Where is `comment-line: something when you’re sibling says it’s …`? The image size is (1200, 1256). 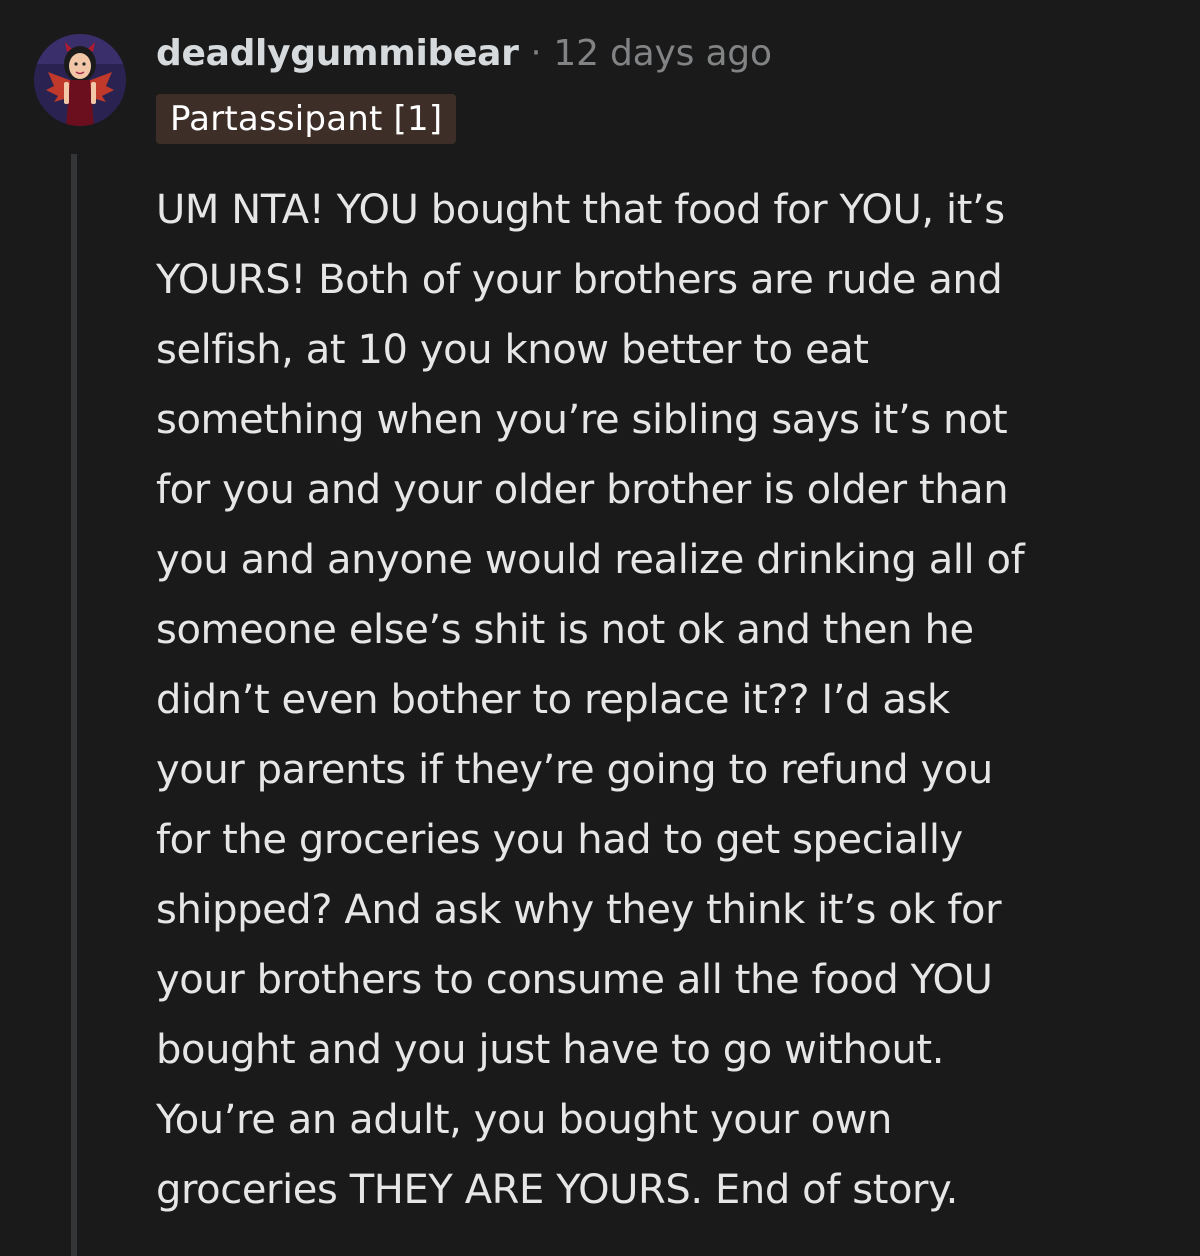
comment-line: something when you’re sibling says it’s … is located at coordinates (582, 420).